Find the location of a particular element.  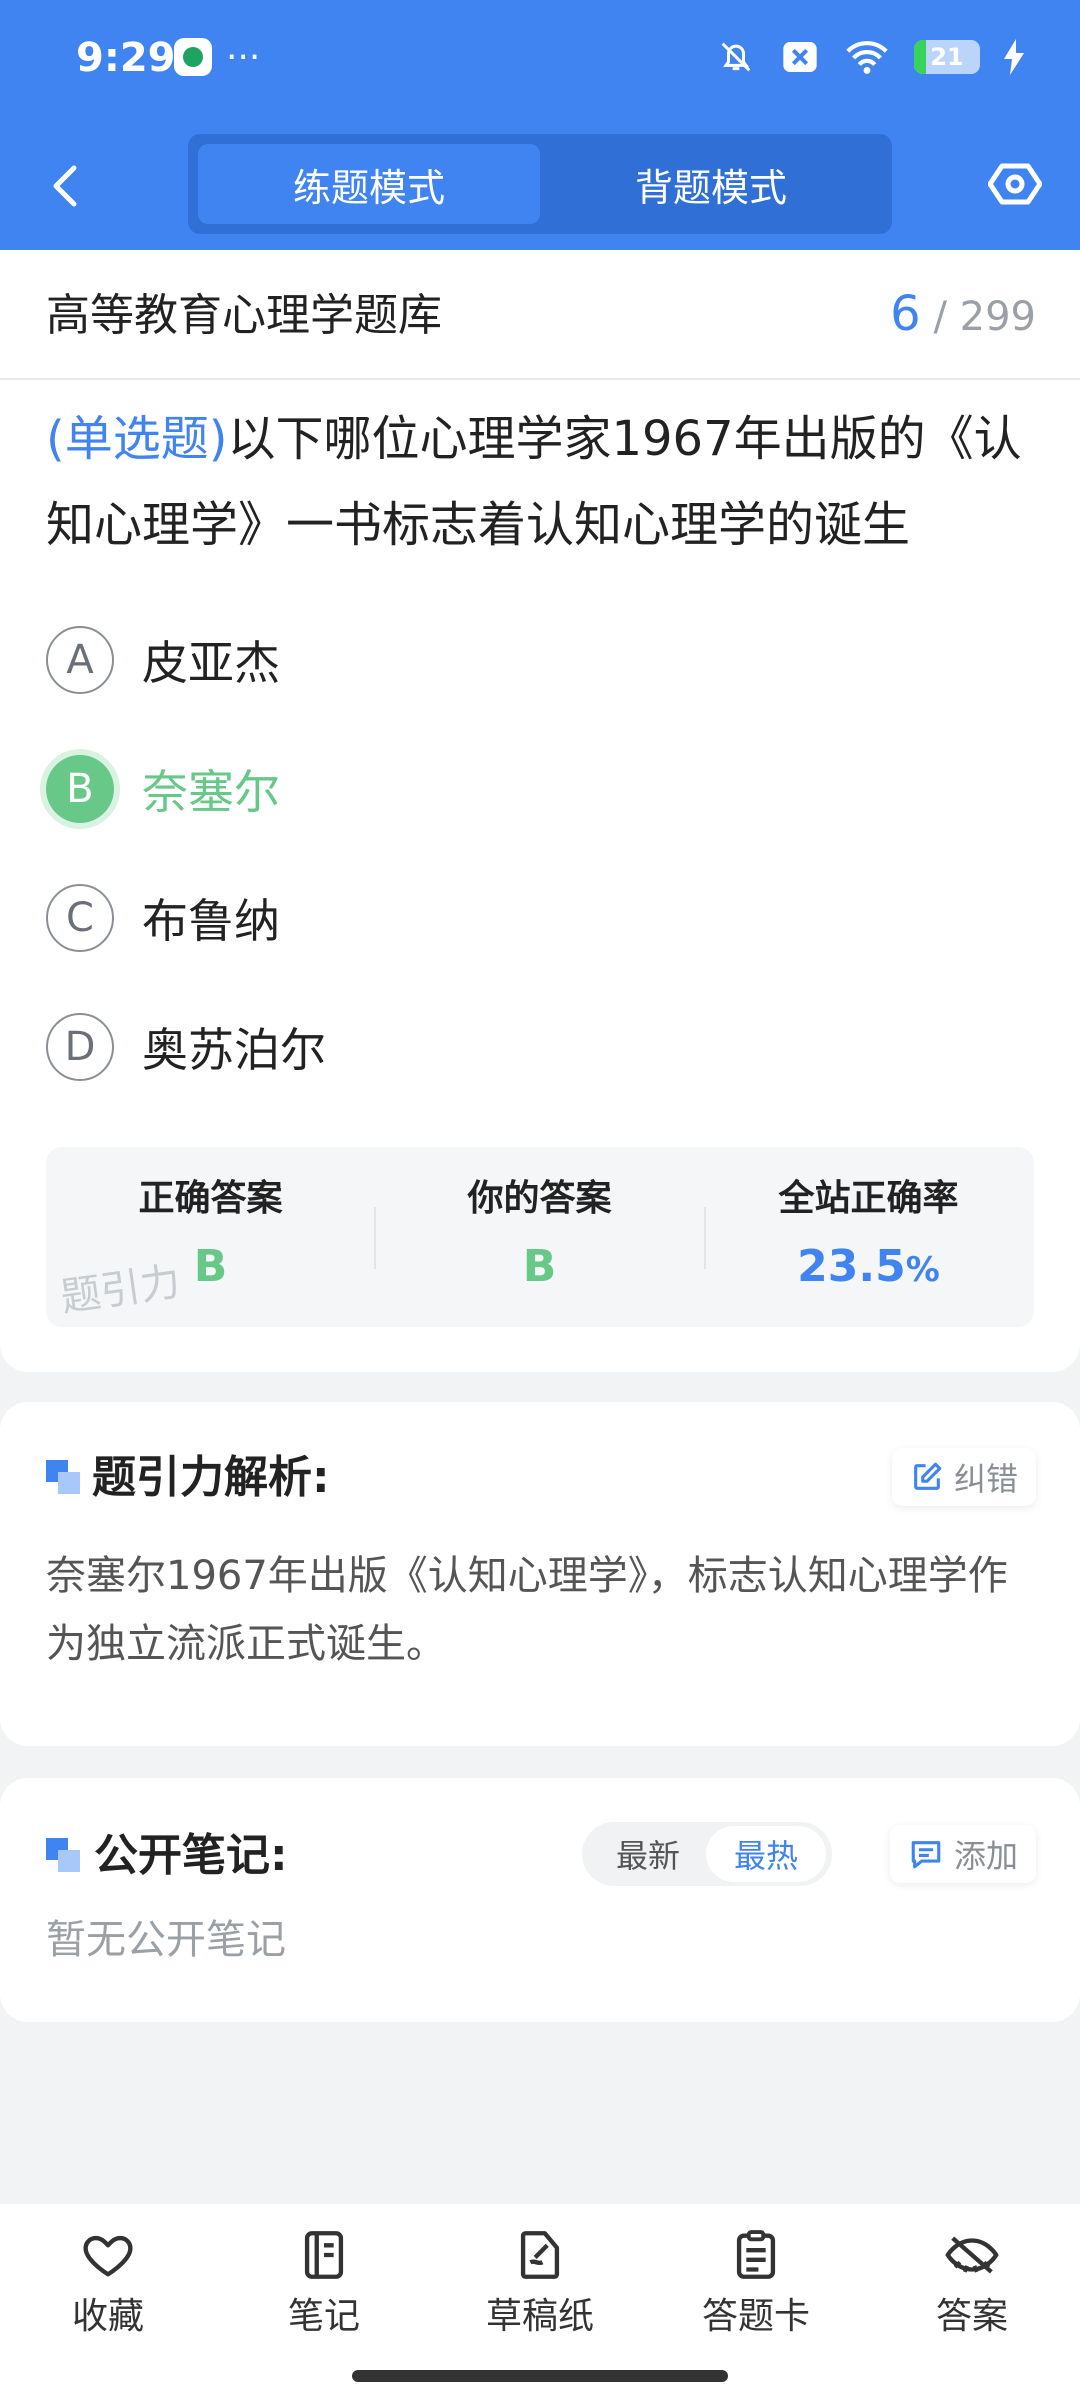

status-time: 9:29 is located at coordinates (126, 58).